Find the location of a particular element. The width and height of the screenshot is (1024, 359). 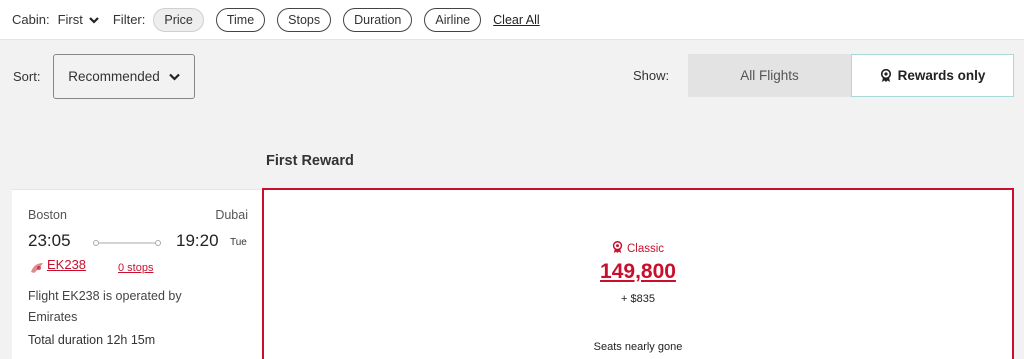

show-all-flights-toggle: All Flights is located at coordinates (769, 75).